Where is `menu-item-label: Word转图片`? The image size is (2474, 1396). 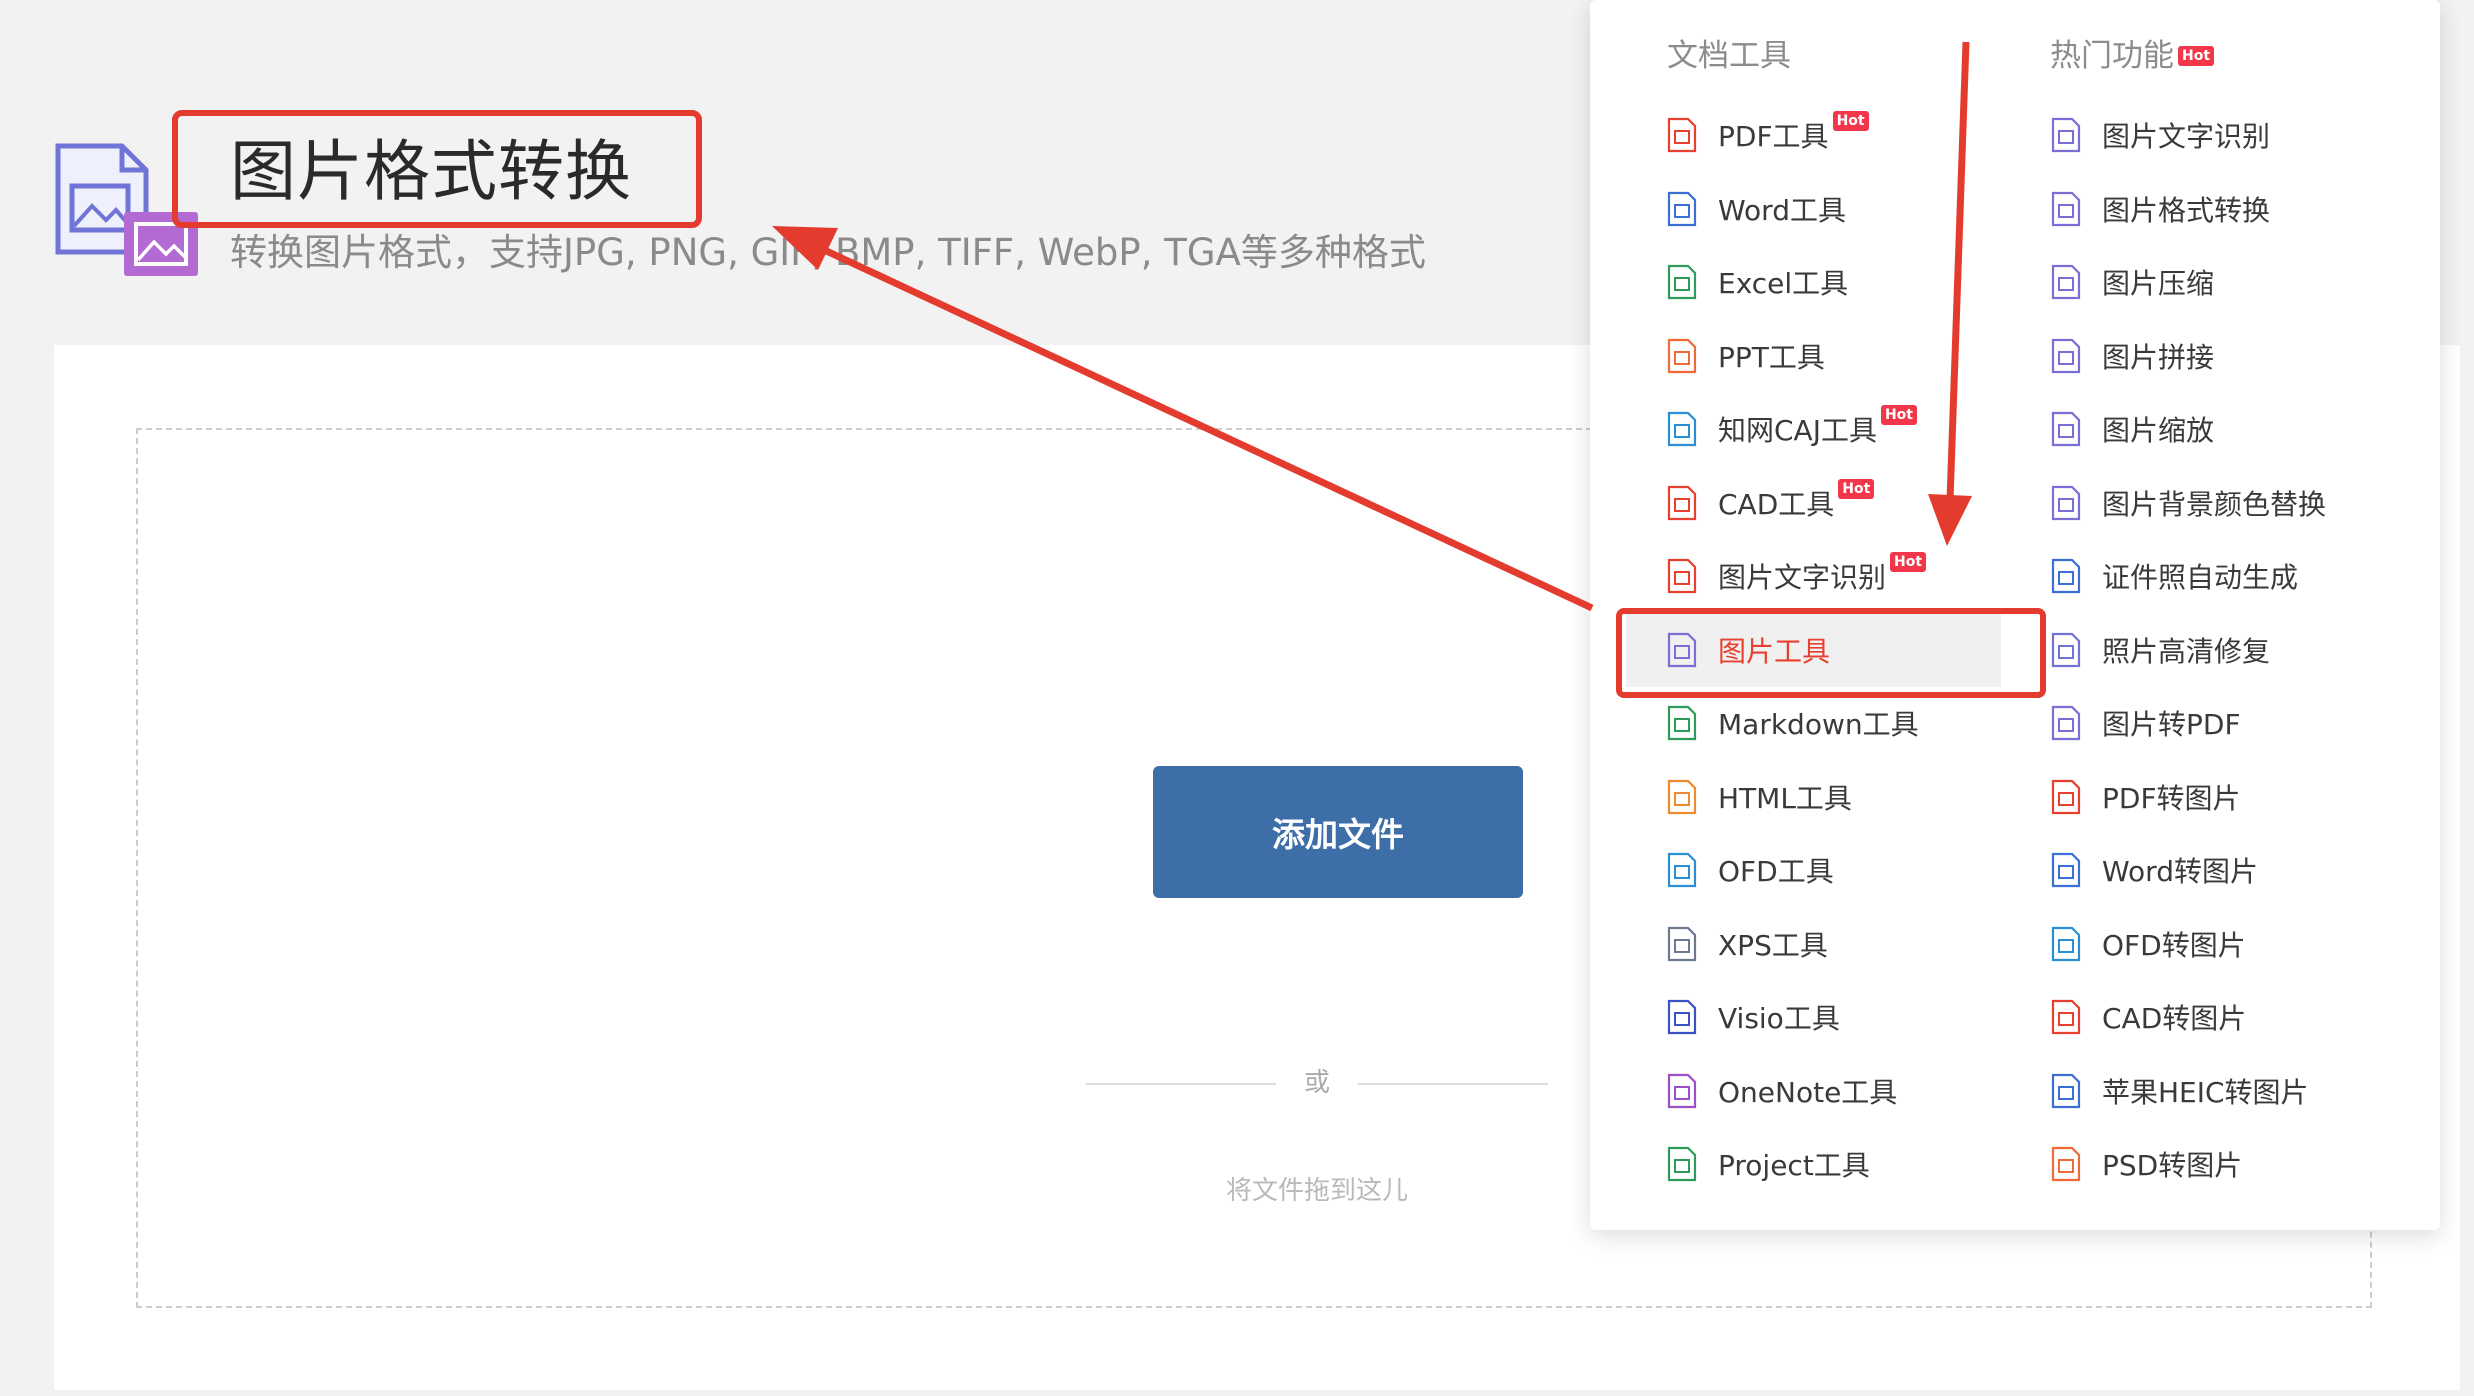 menu-item-label: Word转图片 is located at coordinates (2180, 871).